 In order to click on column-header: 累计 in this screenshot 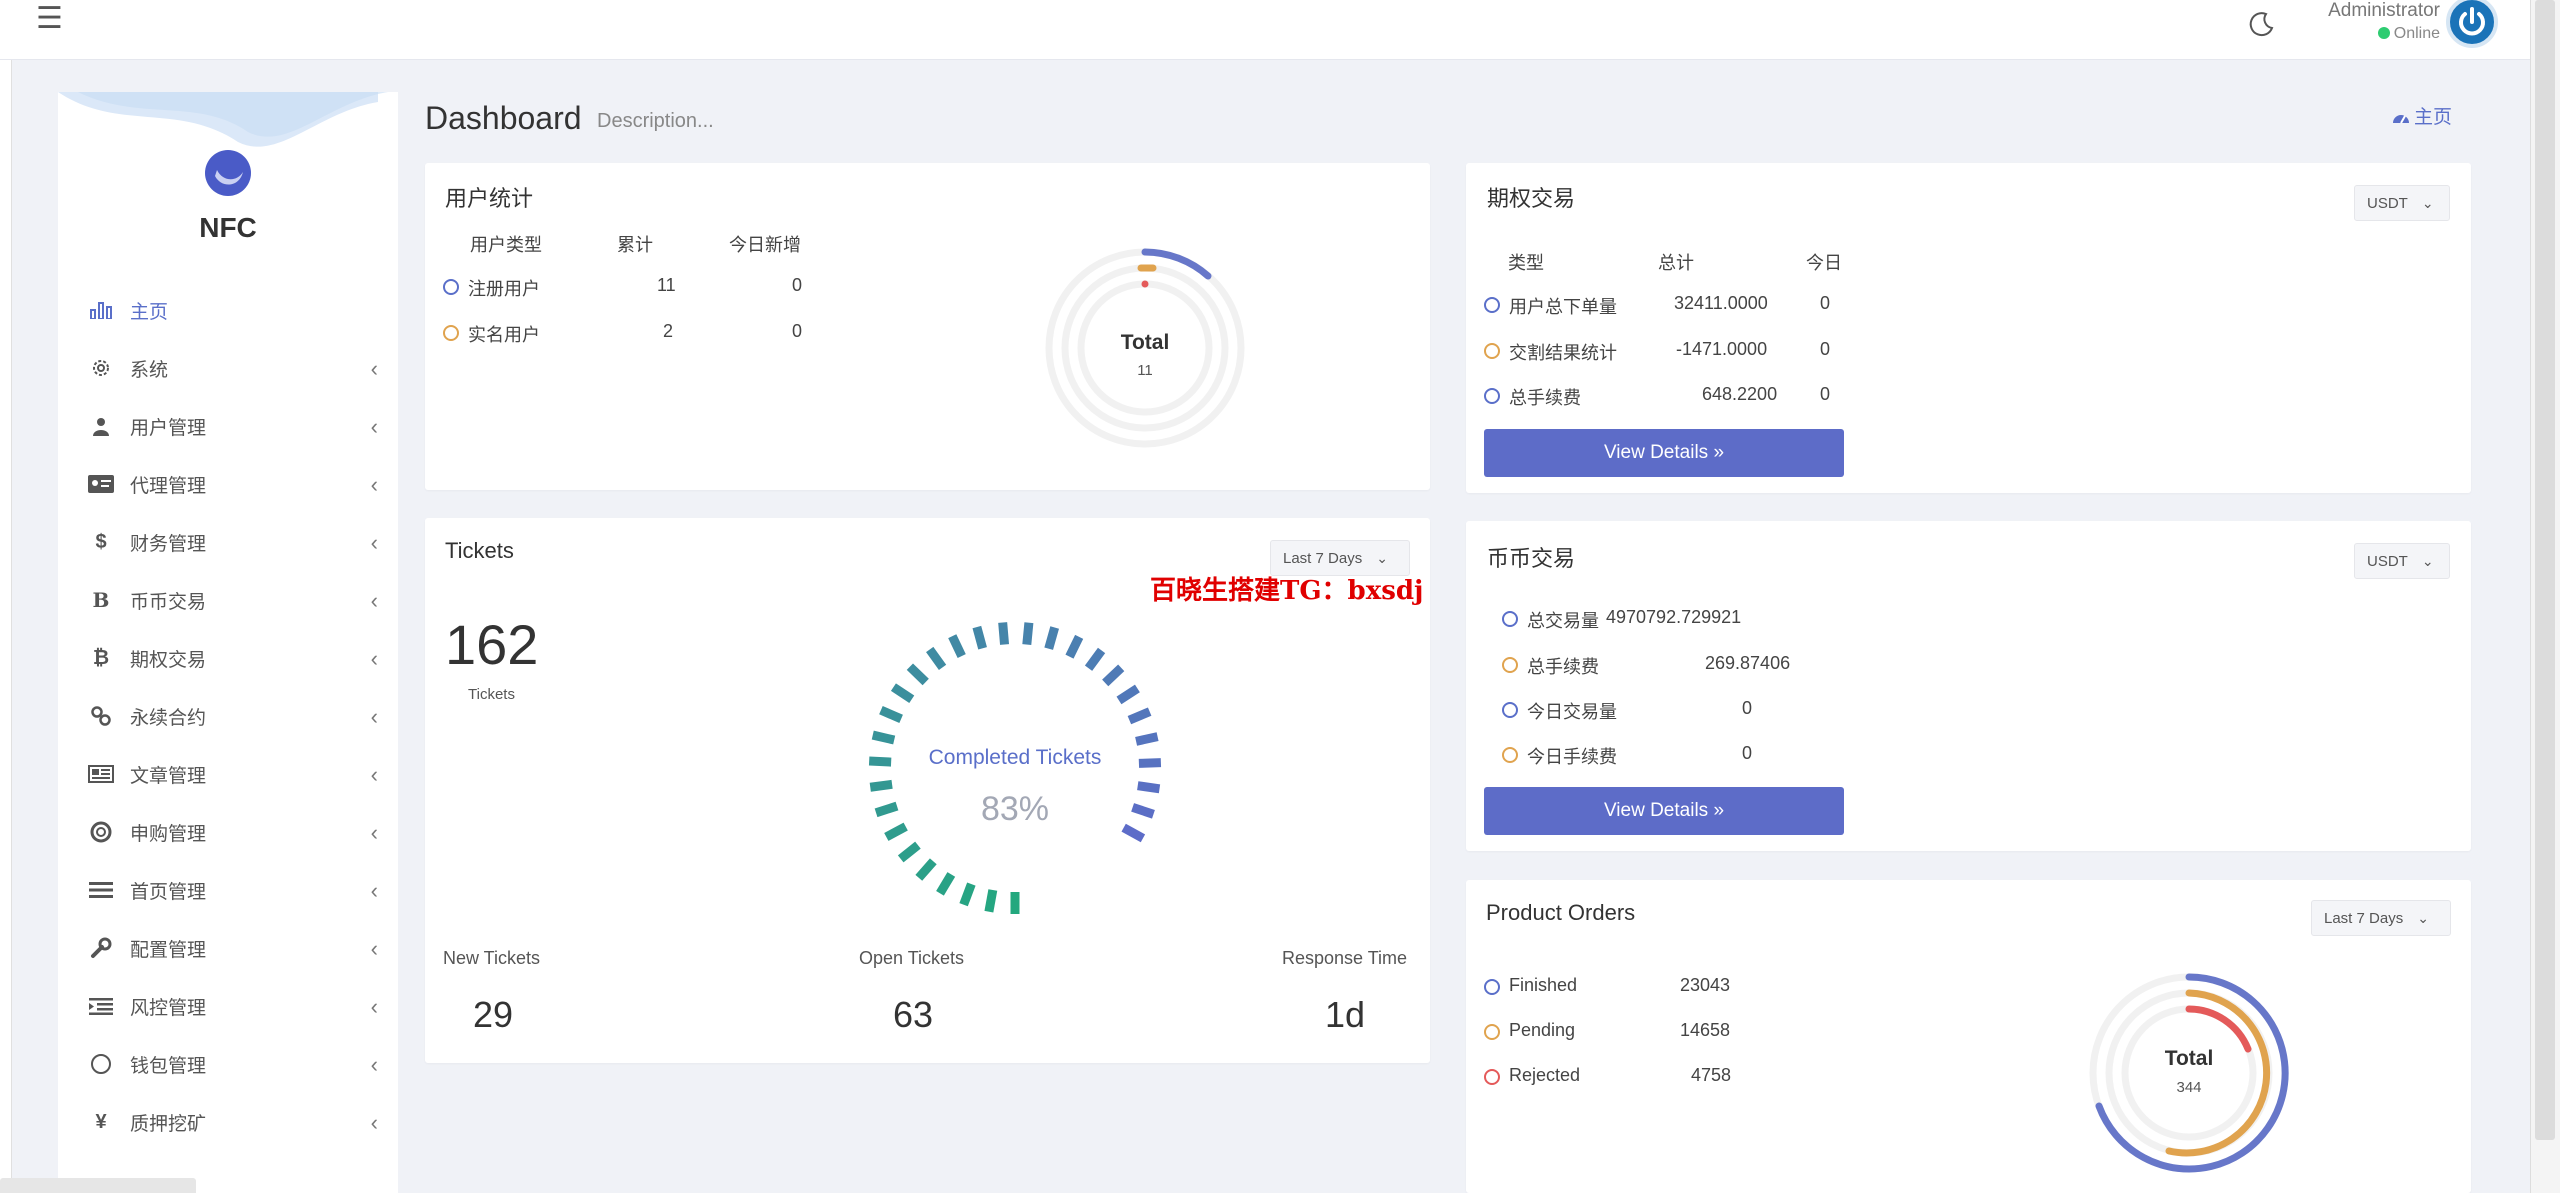, I will do `click(635, 245)`.